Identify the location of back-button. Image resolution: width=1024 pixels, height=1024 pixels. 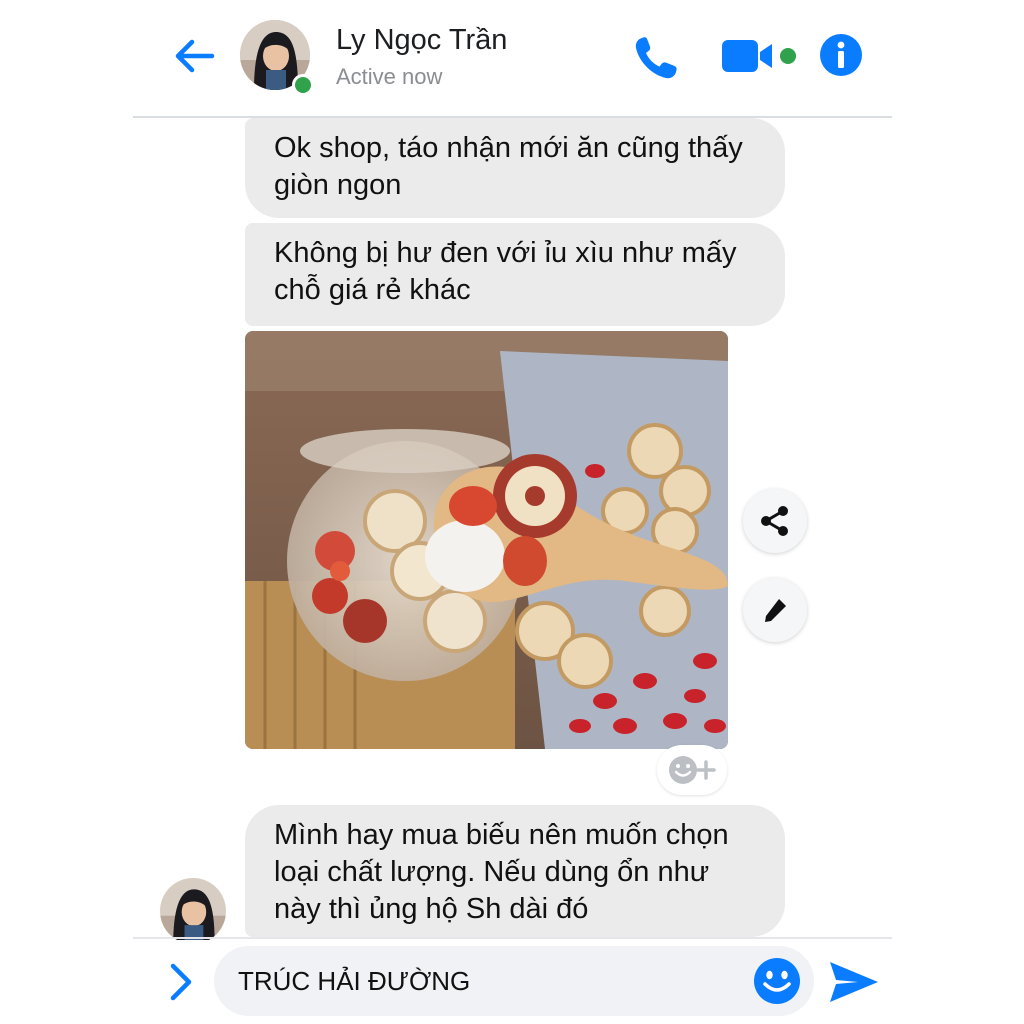
(194, 56).